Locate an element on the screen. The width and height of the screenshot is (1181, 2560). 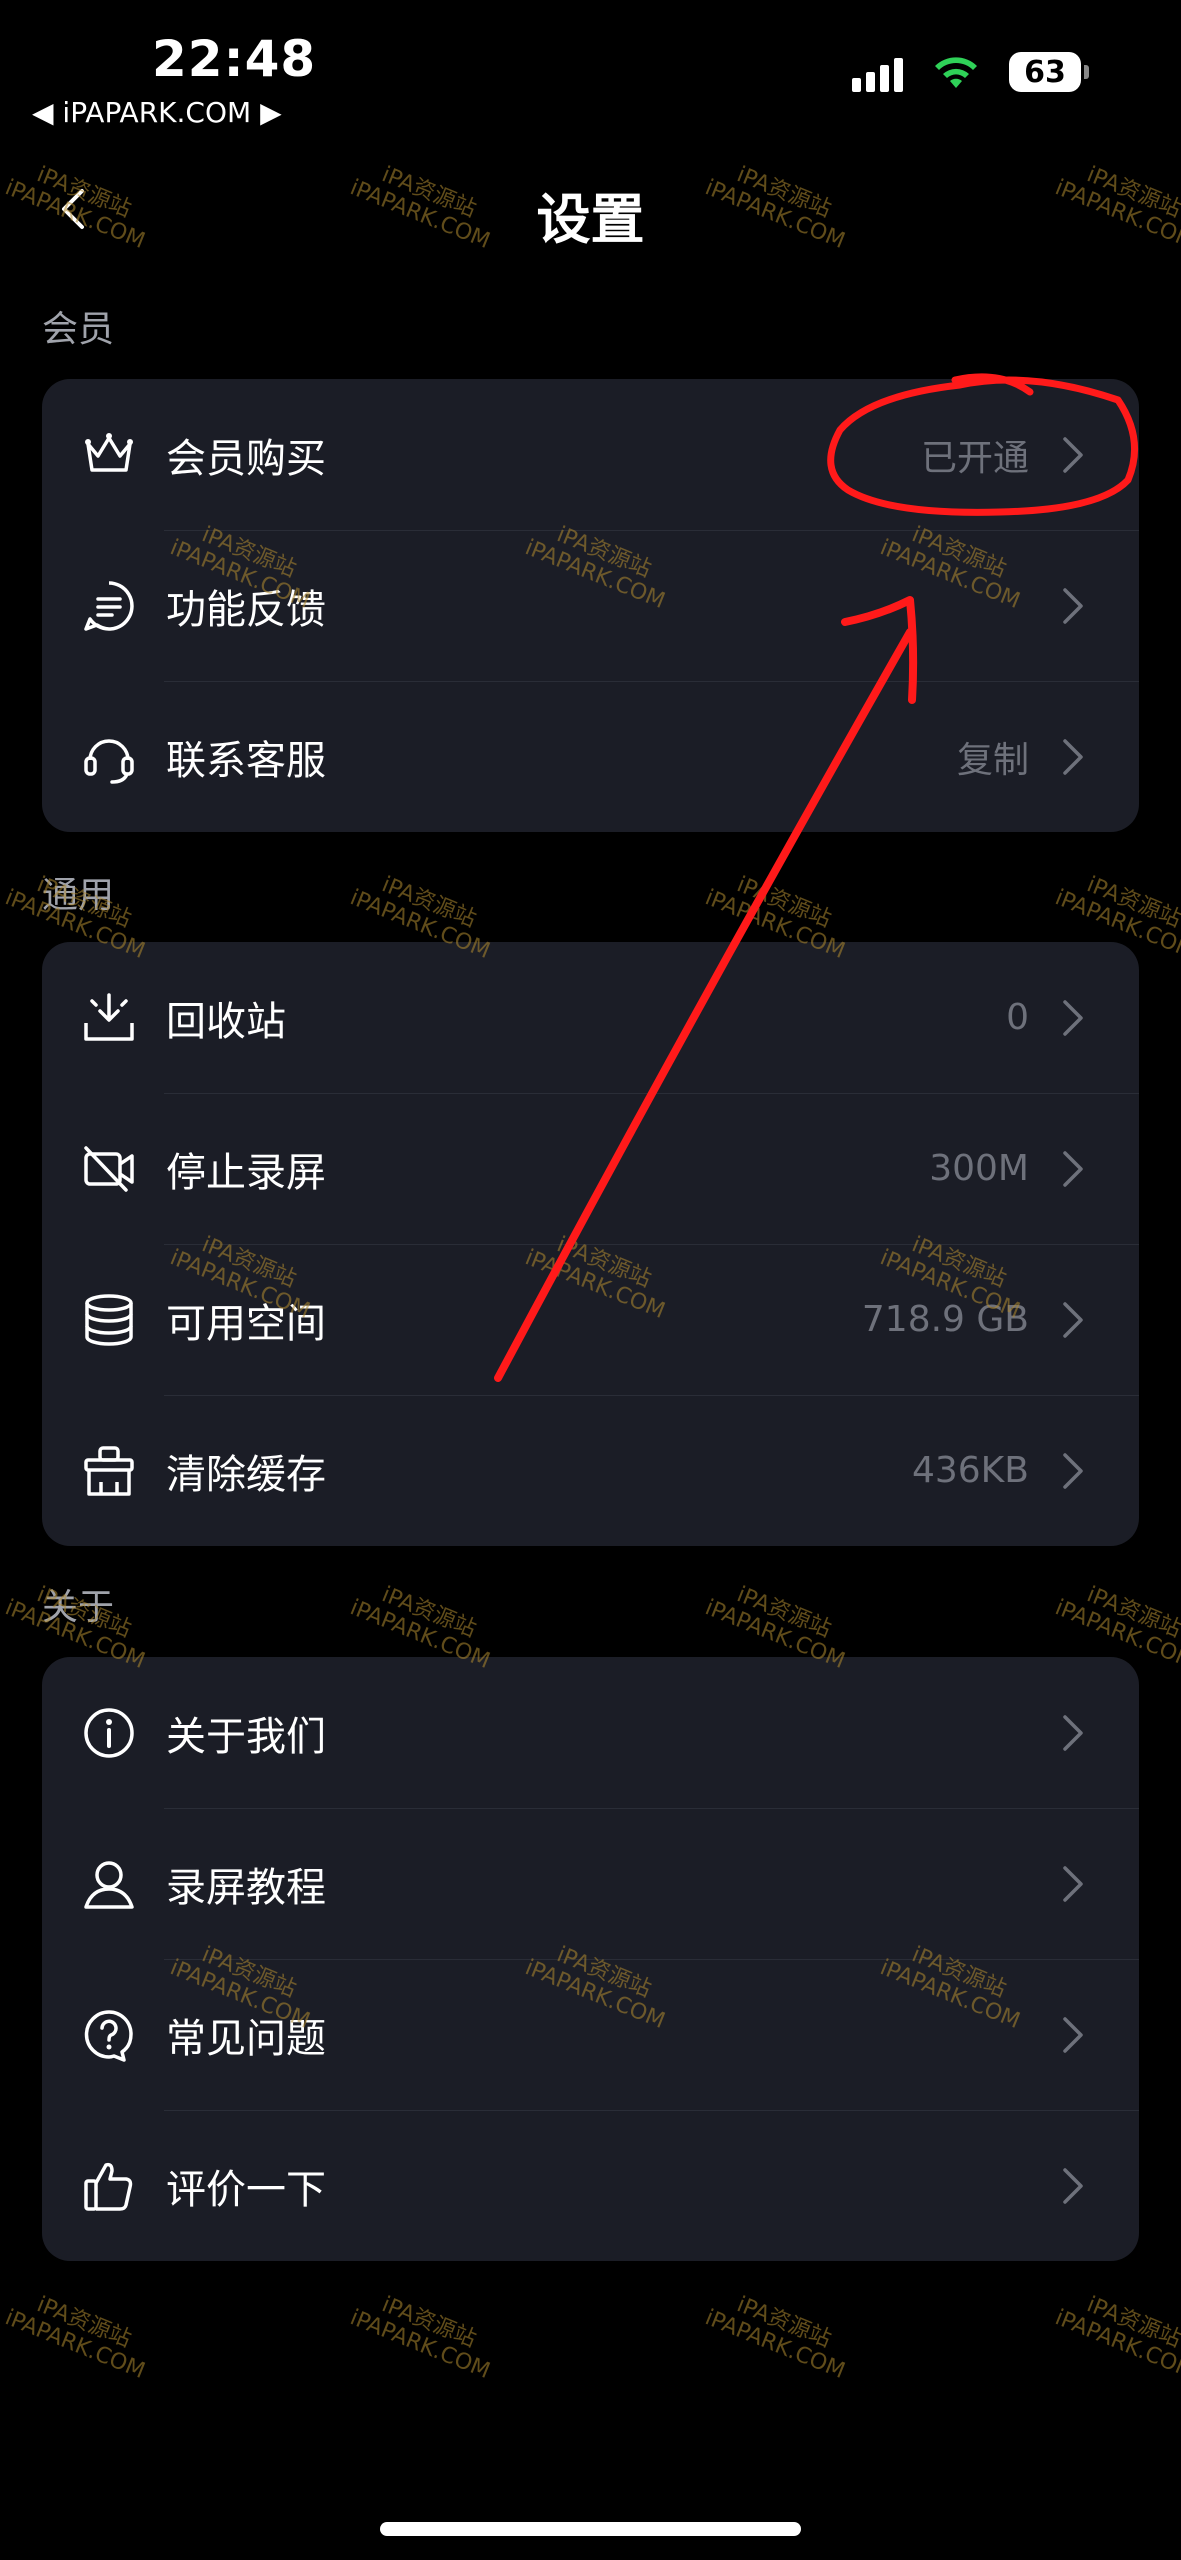
row-recycle-bin: 回收站 0 is located at coordinates (590, 1017).